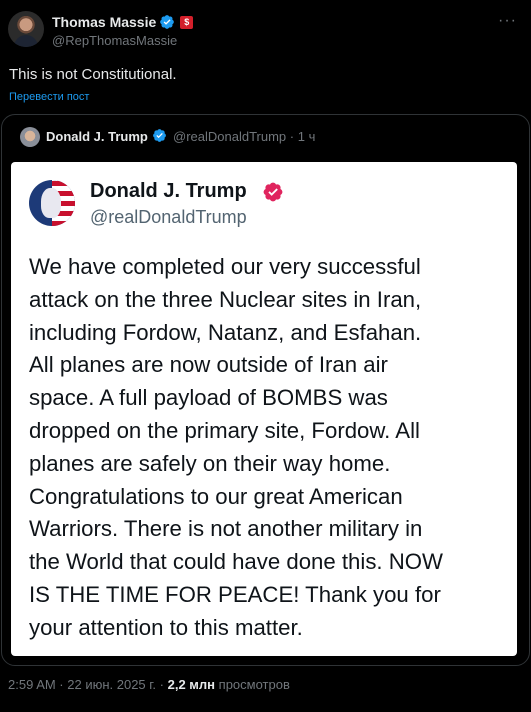 This screenshot has width=531, height=712. Describe the element at coordinates (114, 40) in the screenshot. I see `author-handle: @RepThomasMassie` at that location.